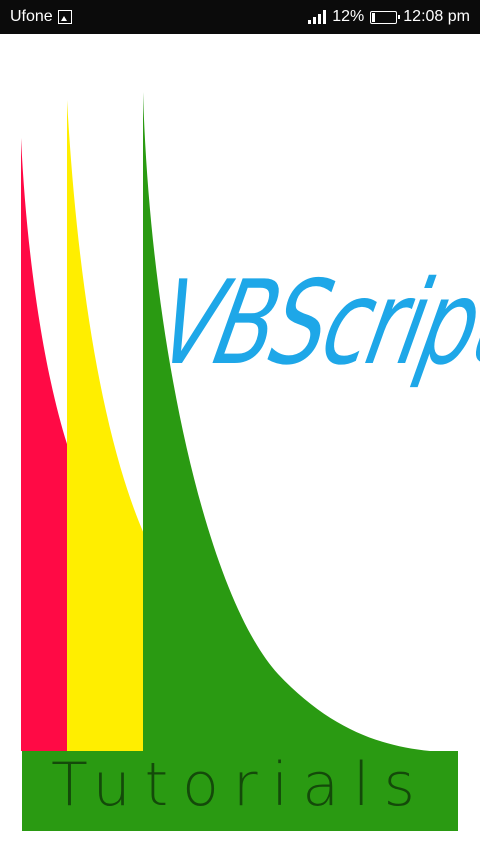 The width and height of the screenshot is (480, 854). I want to click on carrier-name: Ufone, so click(31, 16).